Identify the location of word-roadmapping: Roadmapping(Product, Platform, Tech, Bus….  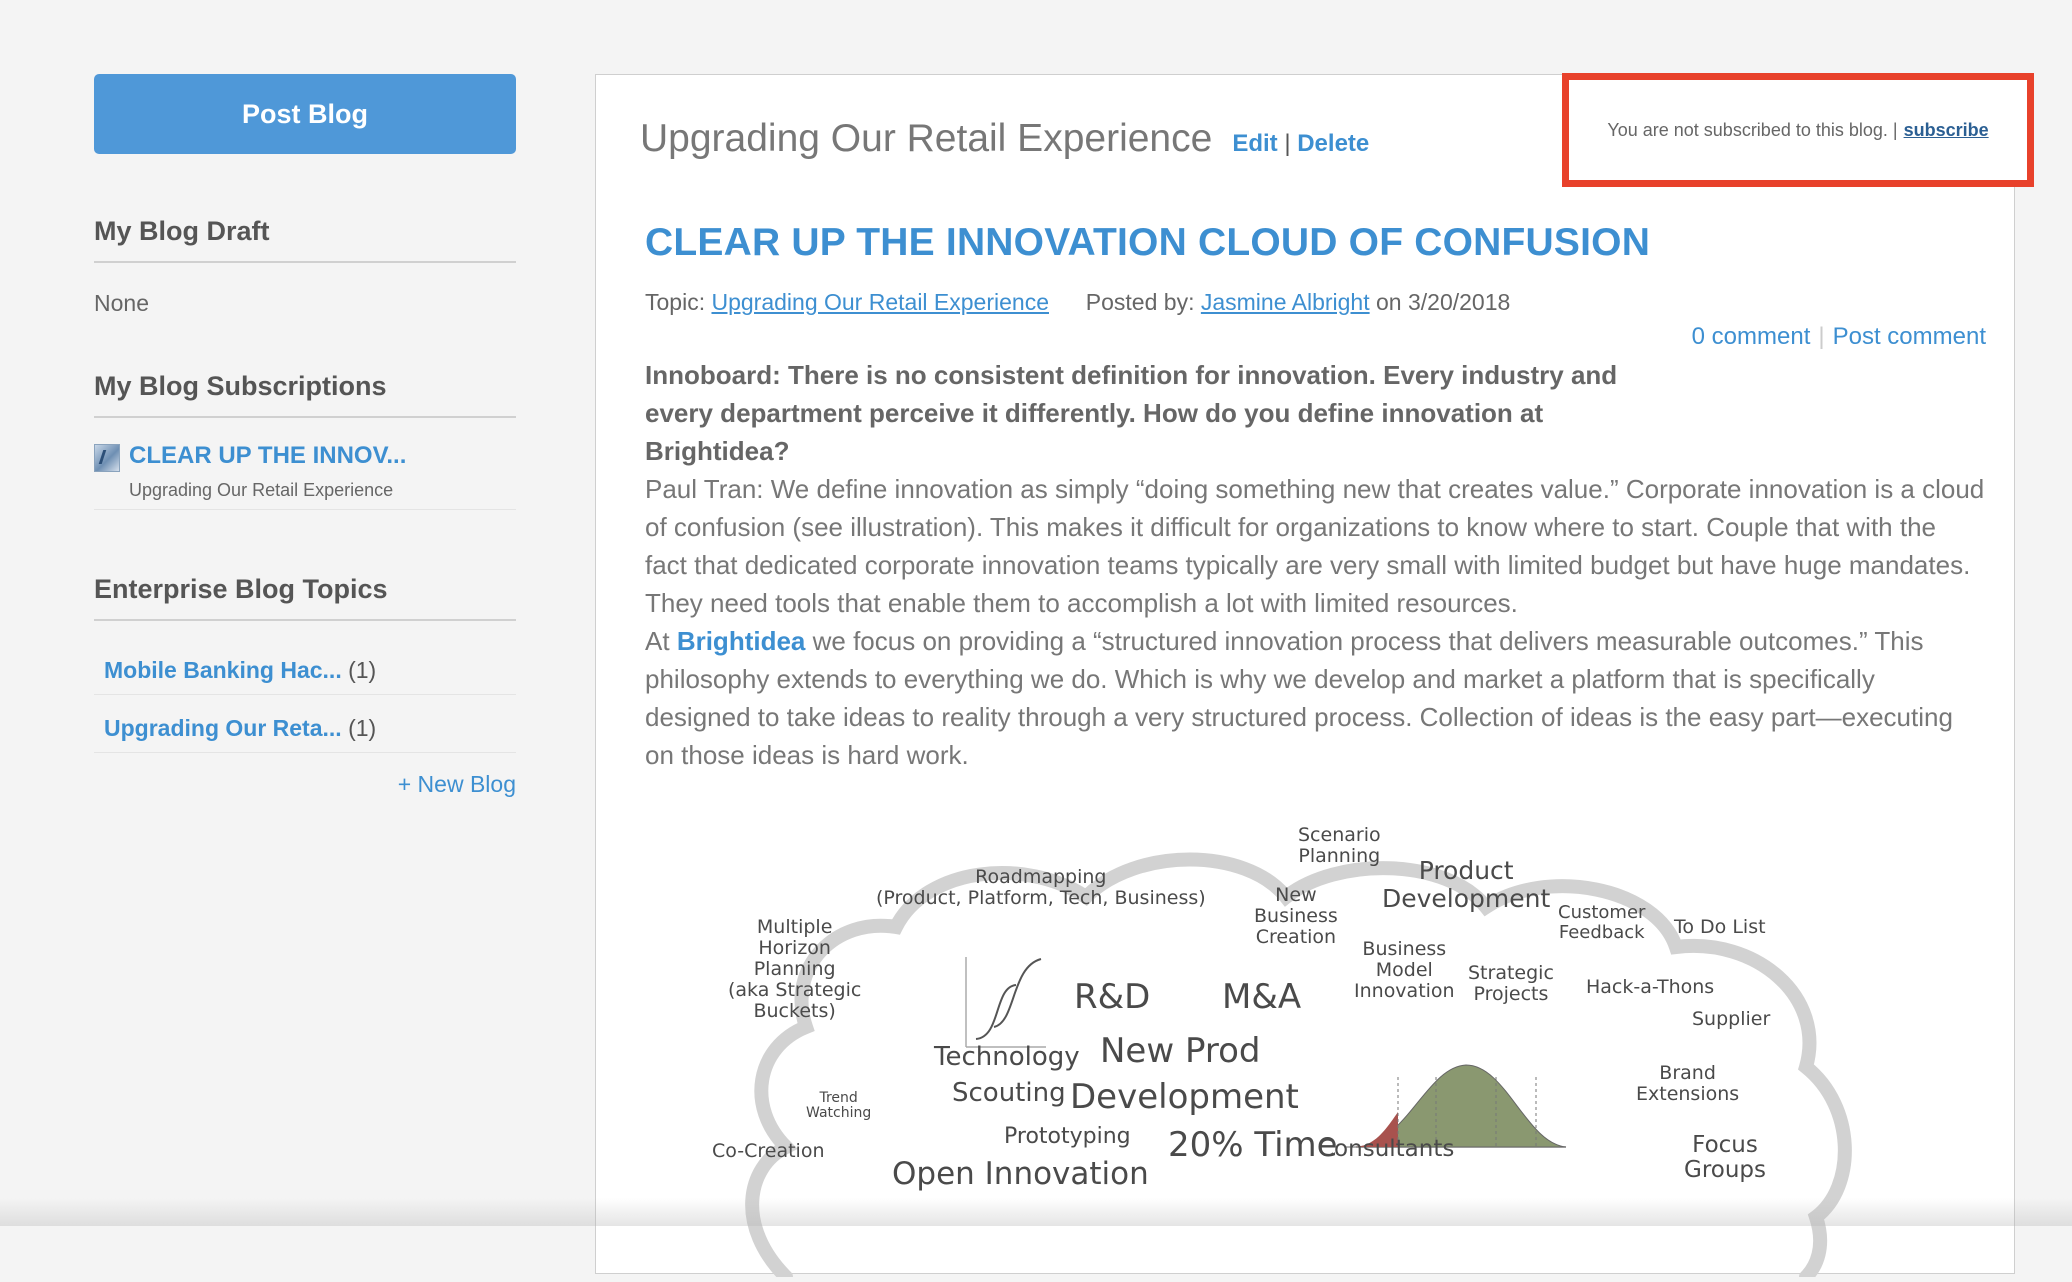
(1041, 888).